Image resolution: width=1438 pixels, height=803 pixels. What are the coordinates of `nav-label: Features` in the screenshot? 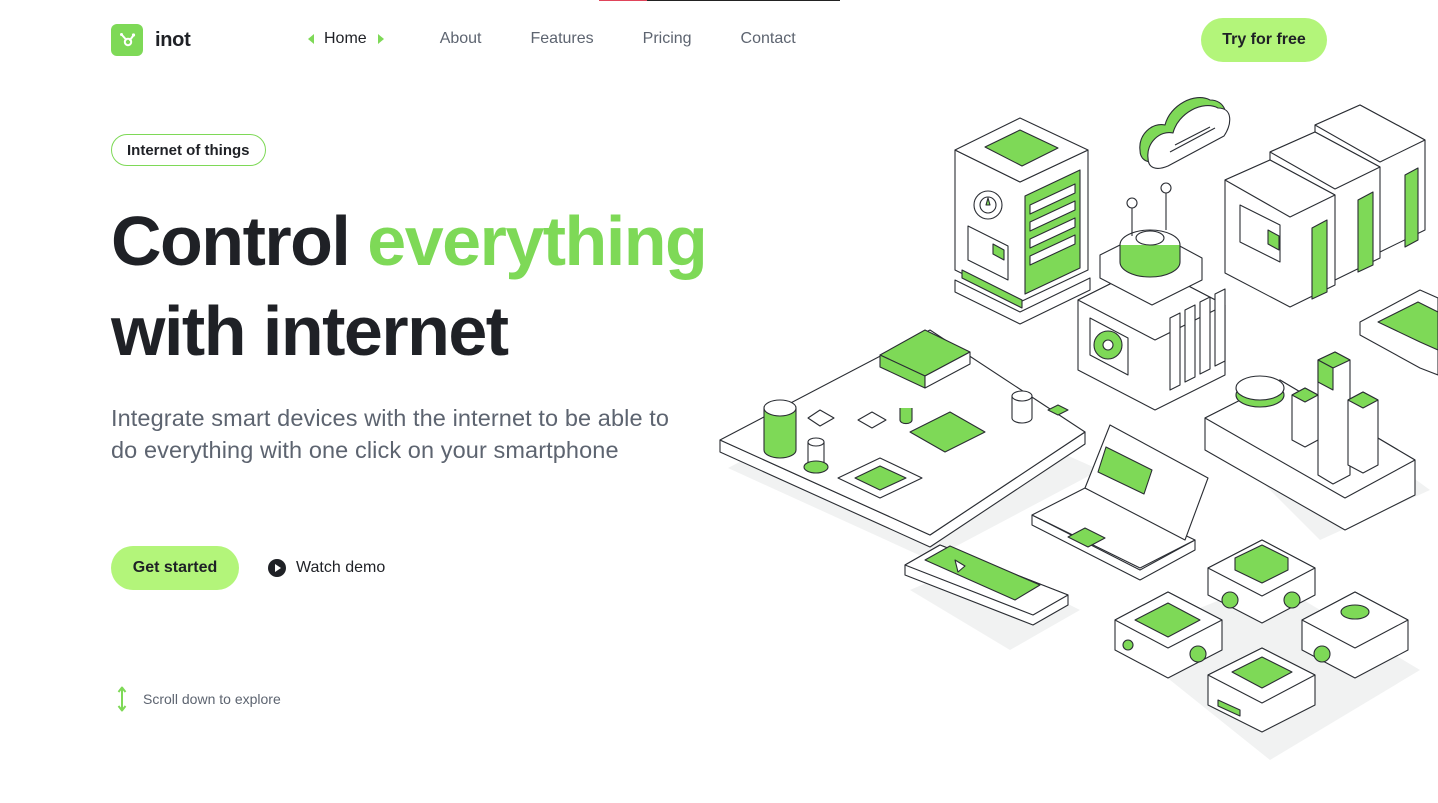 It's located at (562, 38).